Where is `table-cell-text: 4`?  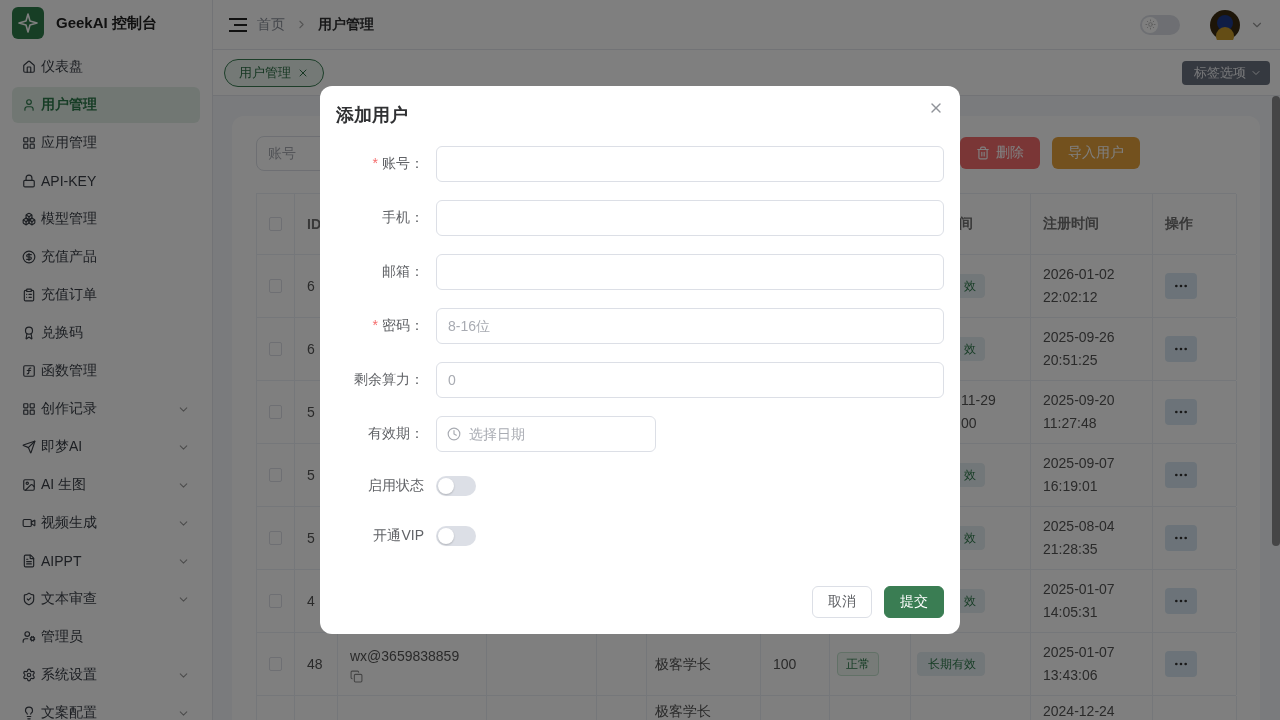
table-cell-text: 4 is located at coordinates (311, 601).